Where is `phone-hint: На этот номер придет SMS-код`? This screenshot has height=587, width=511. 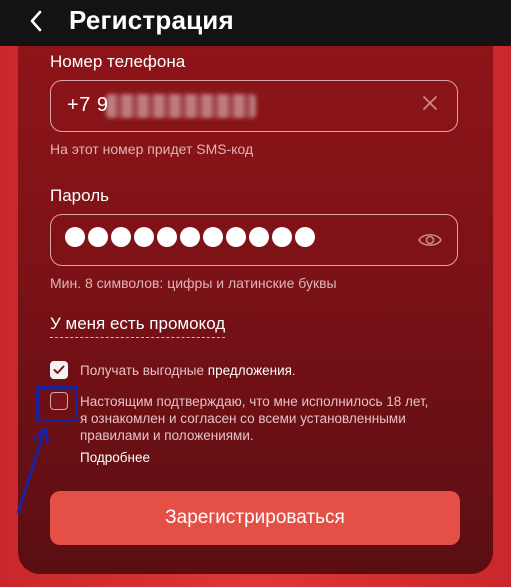 phone-hint: На этот номер придет SMS-код is located at coordinates (152, 149).